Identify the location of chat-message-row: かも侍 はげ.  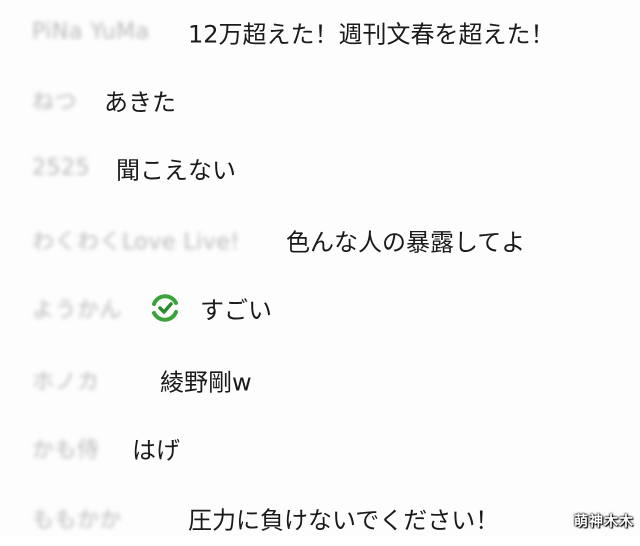
(320, 448).